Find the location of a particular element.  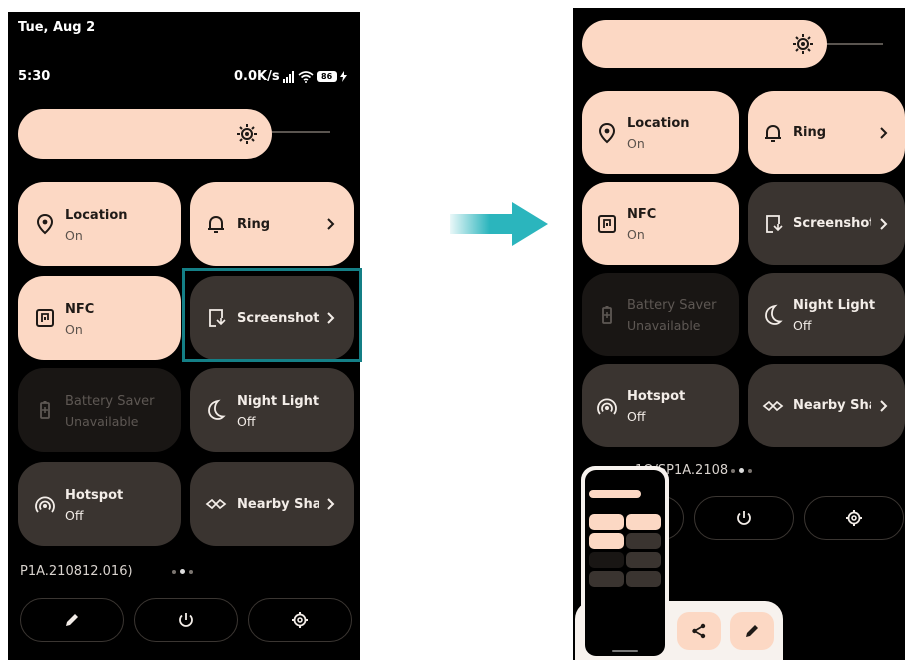

tile-screenshot: Screenshot is located at coordinates (826, 223).